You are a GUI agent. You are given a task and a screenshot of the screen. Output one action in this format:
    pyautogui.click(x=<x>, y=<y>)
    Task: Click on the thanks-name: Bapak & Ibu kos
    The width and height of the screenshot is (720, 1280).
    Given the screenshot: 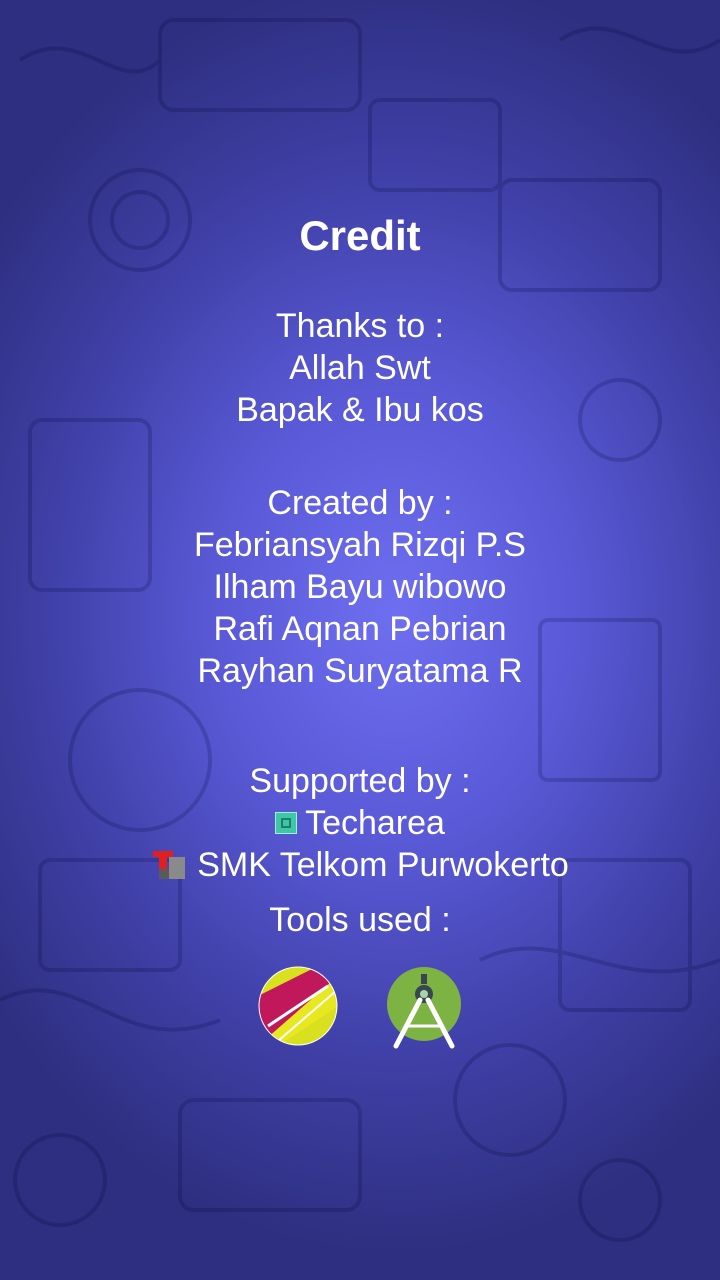 What is the action you would take?
    pyautogui.click(x=360, y=410)
    